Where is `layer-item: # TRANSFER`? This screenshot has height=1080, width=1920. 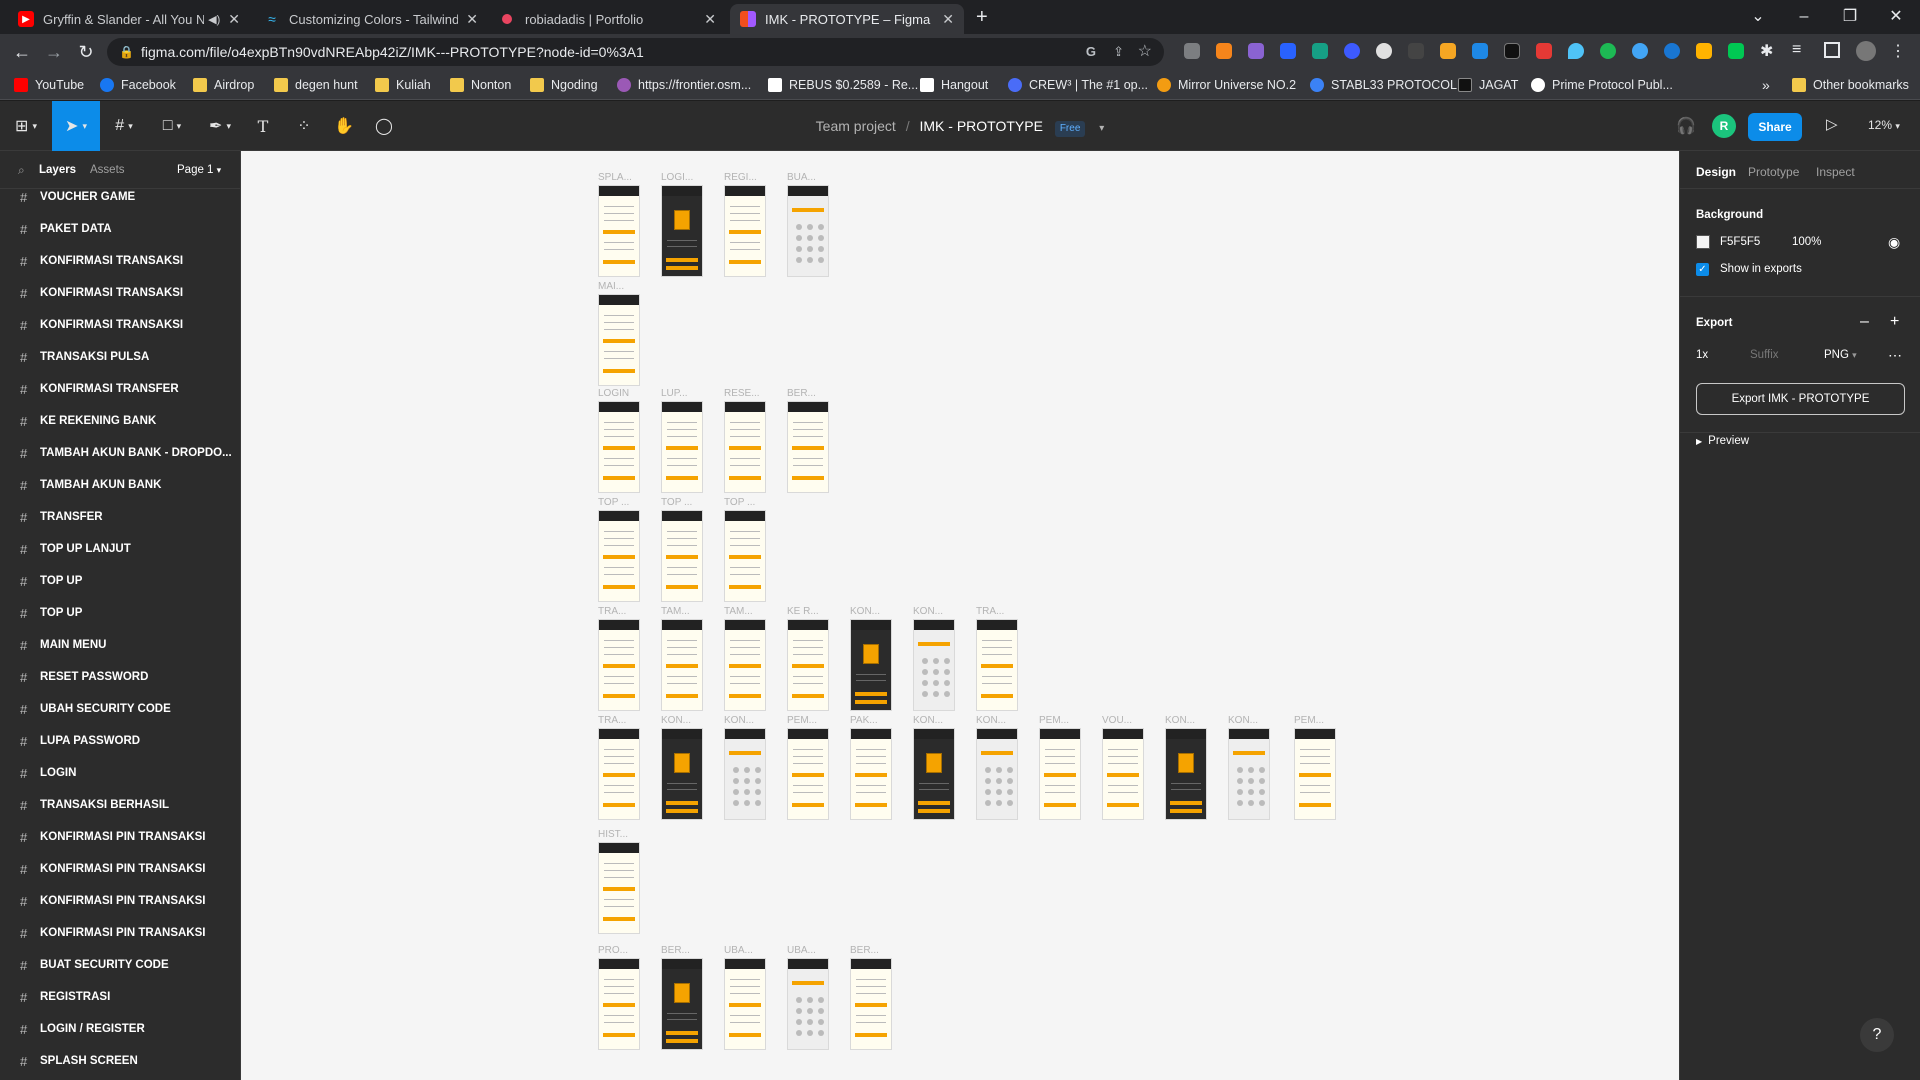 layer-item: # TRANSFER is located at coordinates (120, 517).